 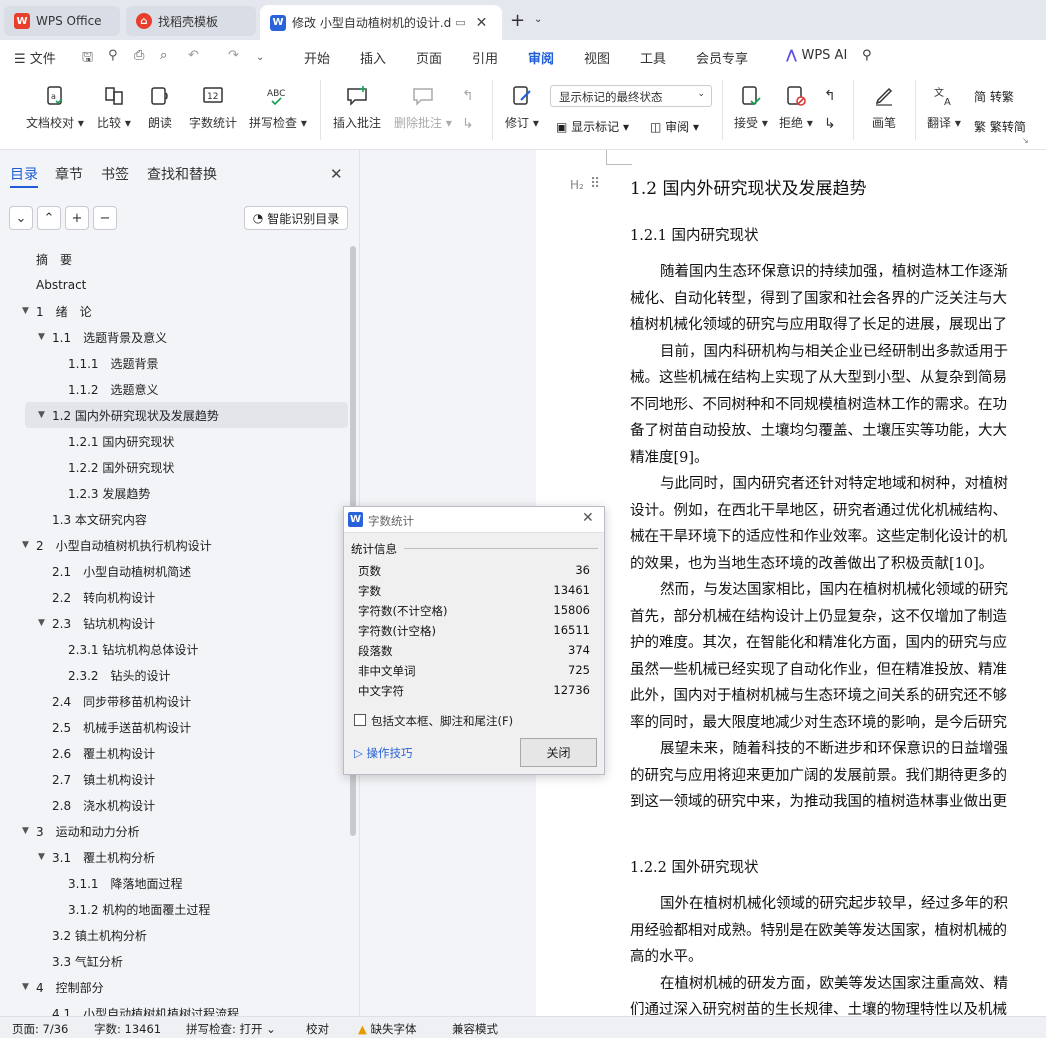 What do you see at coordinates (387, 1029) in the screenshot?
I see `missing-font-indicator: ▲ 缺失字体` at bounding box center [387, 1029].